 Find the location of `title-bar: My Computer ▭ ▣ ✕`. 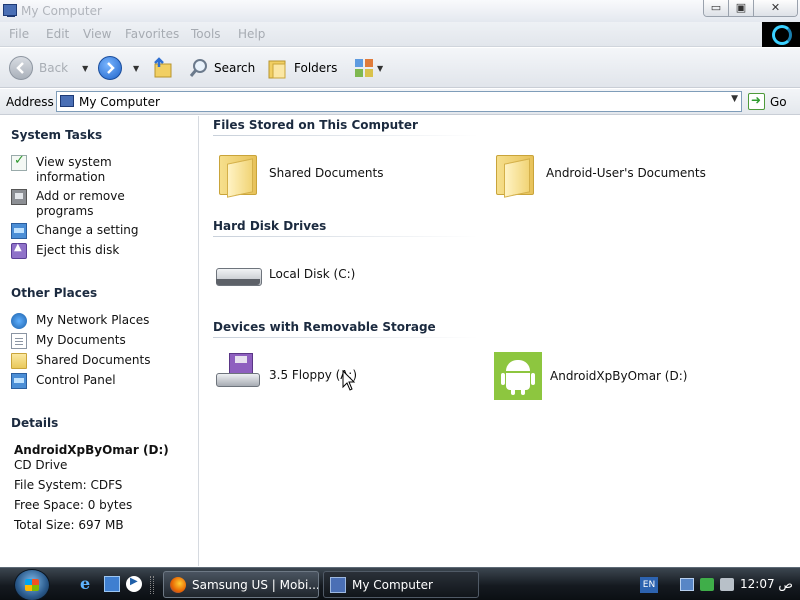

title-bar: My Computer ▭ ▣ ✕ is located at coordinates (400, 11).